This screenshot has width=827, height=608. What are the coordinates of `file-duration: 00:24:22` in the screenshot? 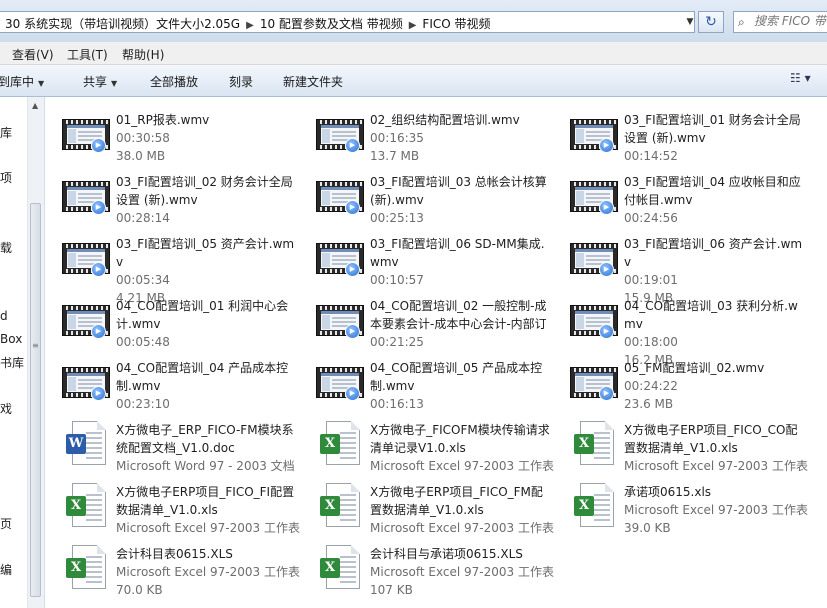 It's located at (651, 386).